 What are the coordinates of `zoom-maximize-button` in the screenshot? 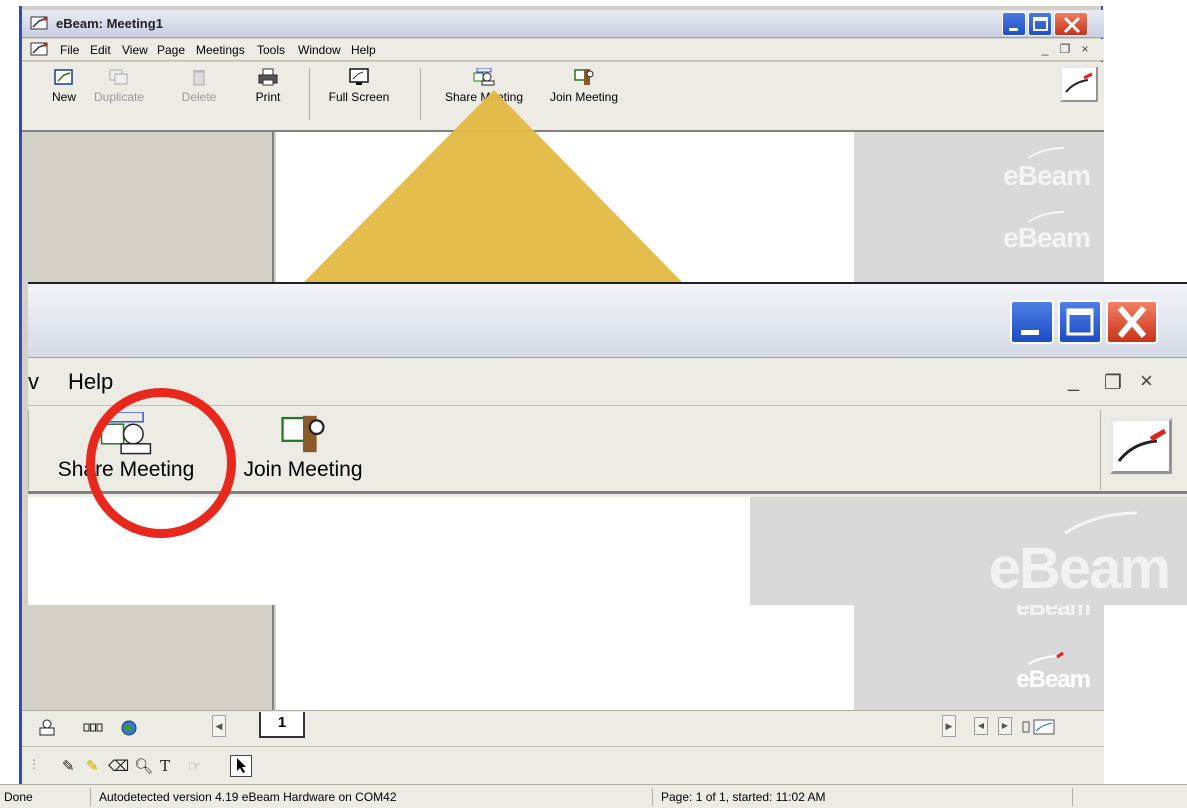 It's located at (1080, 322).